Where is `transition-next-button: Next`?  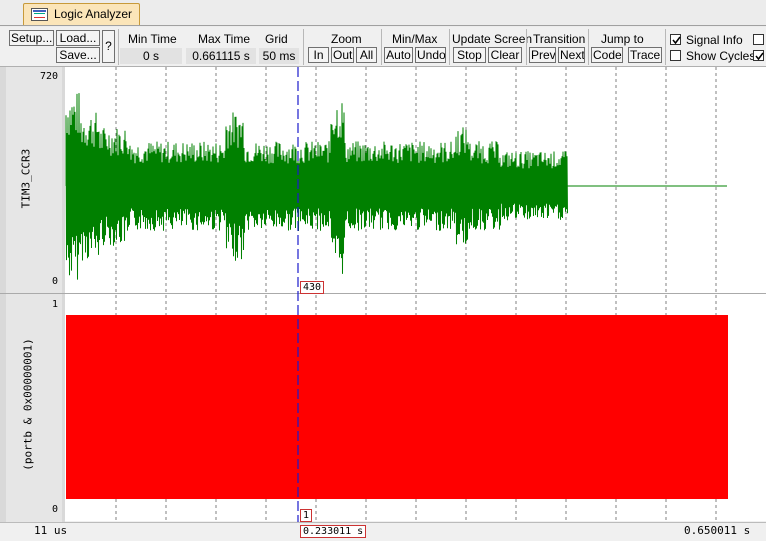
transition-next-button: Next is located at coordinates (571, 55).